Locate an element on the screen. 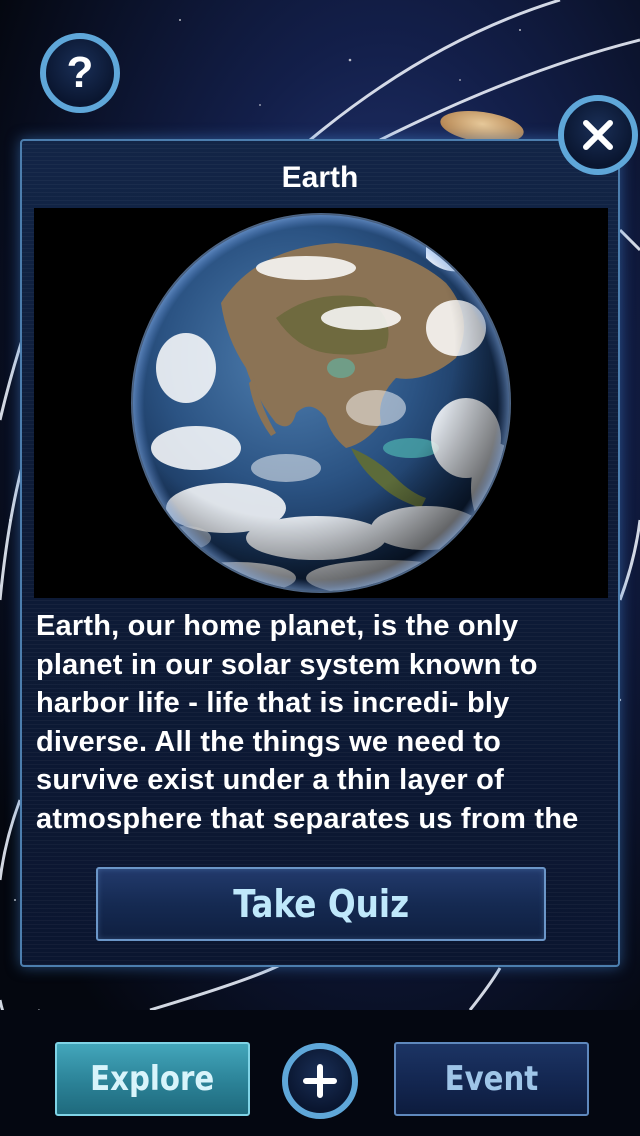  modal-header: Earth is located at coordinates (320, 175).